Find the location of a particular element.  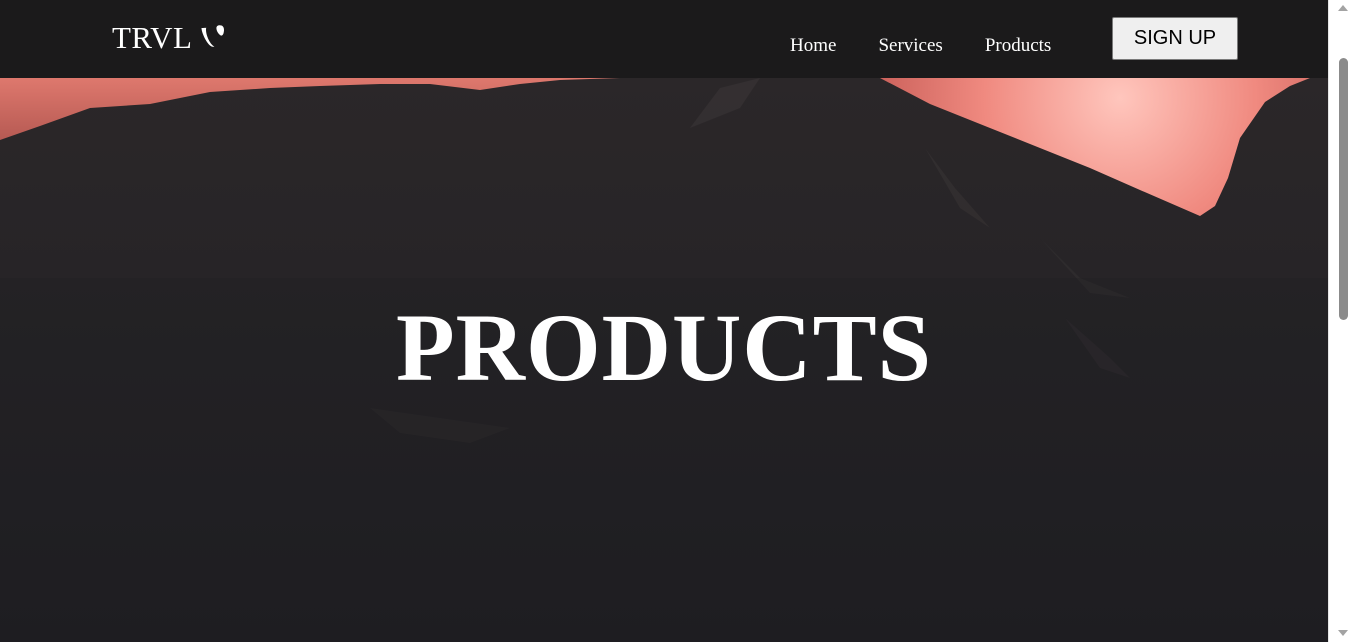

main-nav: Home Services Products is located at coordinates (920, 46).